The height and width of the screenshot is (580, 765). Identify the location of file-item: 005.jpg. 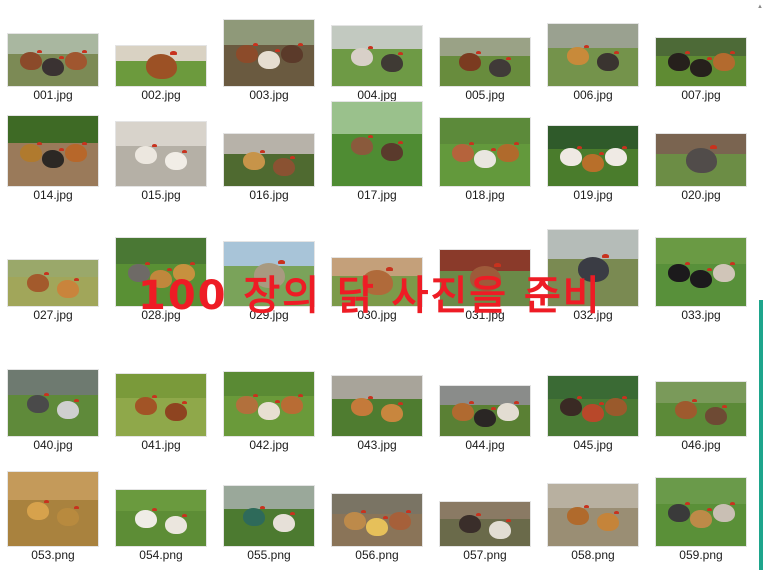
(485, 64).